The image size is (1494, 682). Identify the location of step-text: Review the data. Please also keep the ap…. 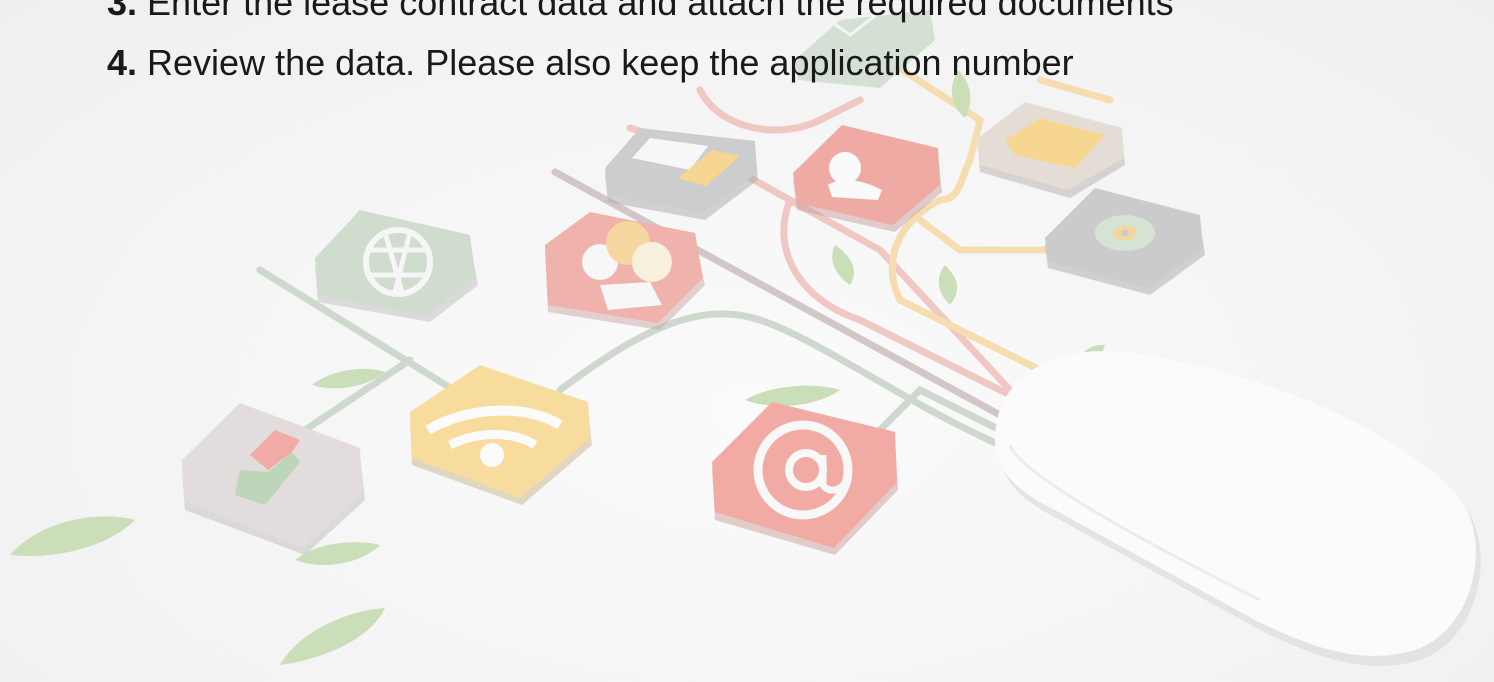
(610, 62).